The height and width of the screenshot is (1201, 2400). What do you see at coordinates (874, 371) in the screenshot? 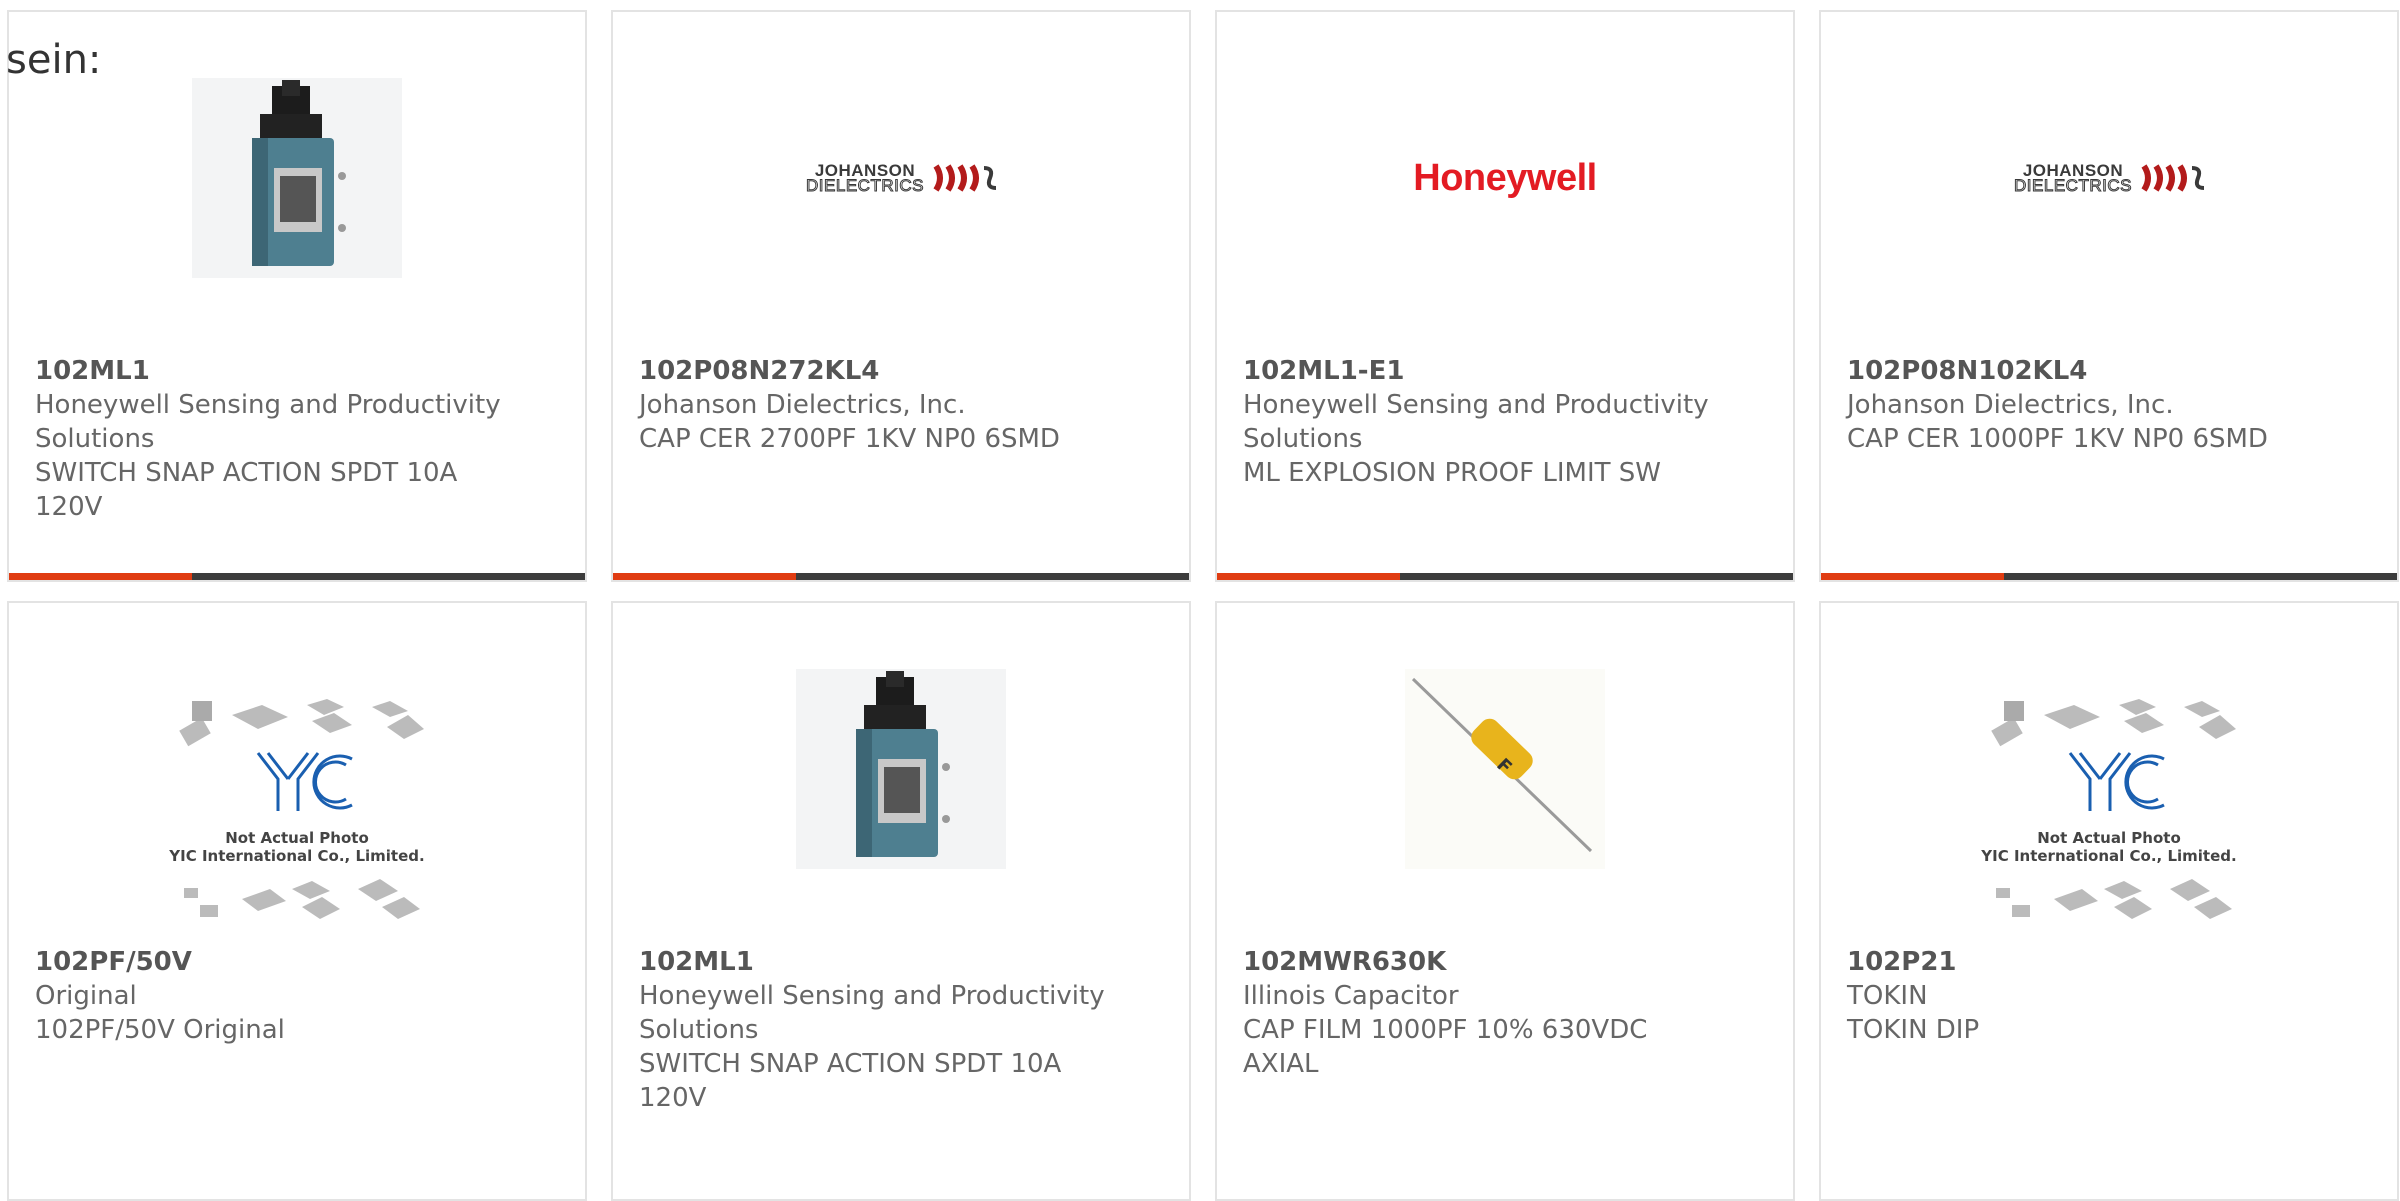
I see `part-number: 102P08N272KL4` at bounding box center [874, 371].